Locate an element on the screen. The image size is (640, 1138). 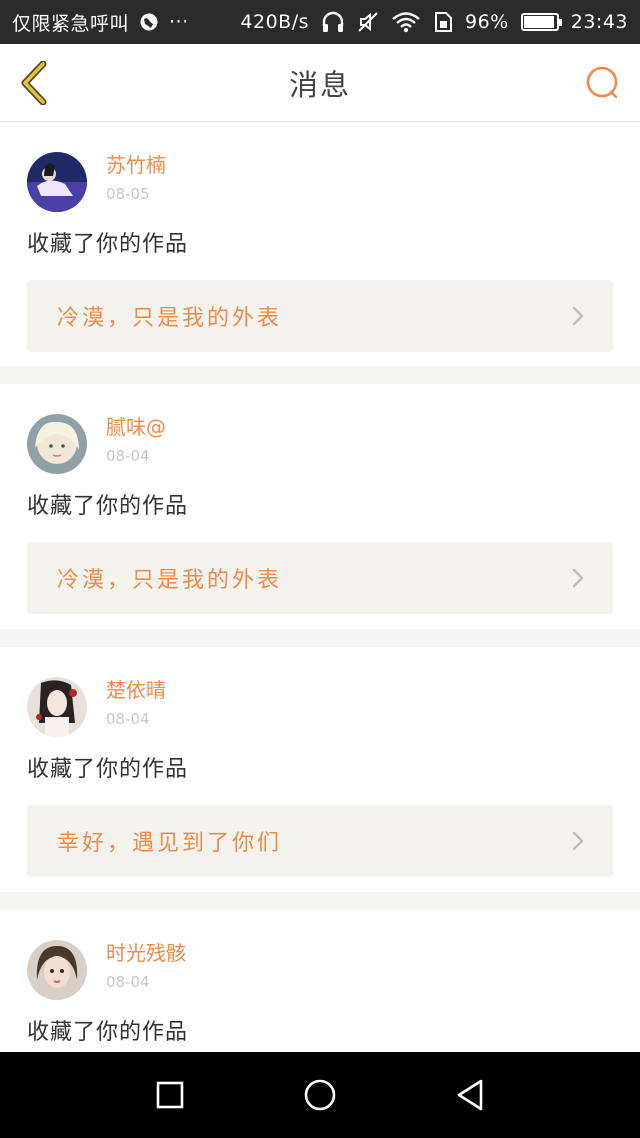
recent-apps-button is located at coordinates (170, 1095).